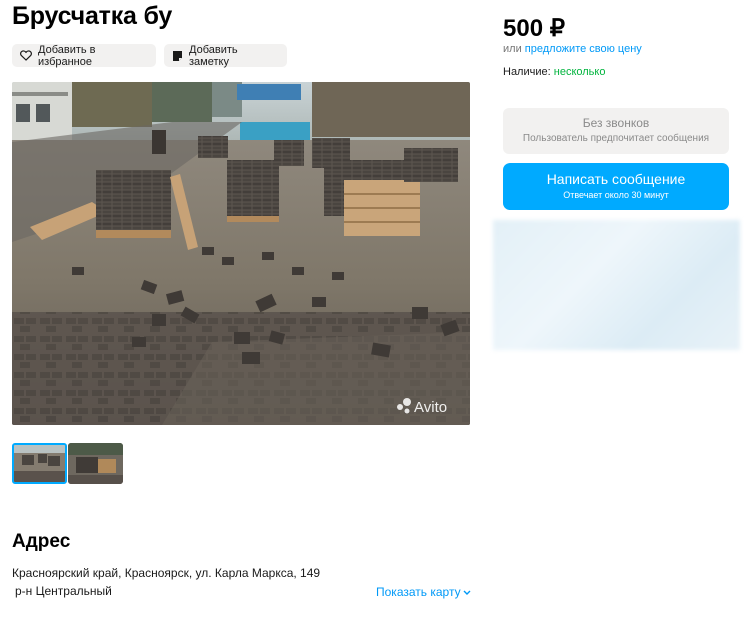 The width and height of the screenshot is (750, 620). What do you see at coordinates (616, 138) in the screenshot?
I see `no-calls-subtitle: Пользователь предпочитает сообщения` at bounding box center [616, 138].